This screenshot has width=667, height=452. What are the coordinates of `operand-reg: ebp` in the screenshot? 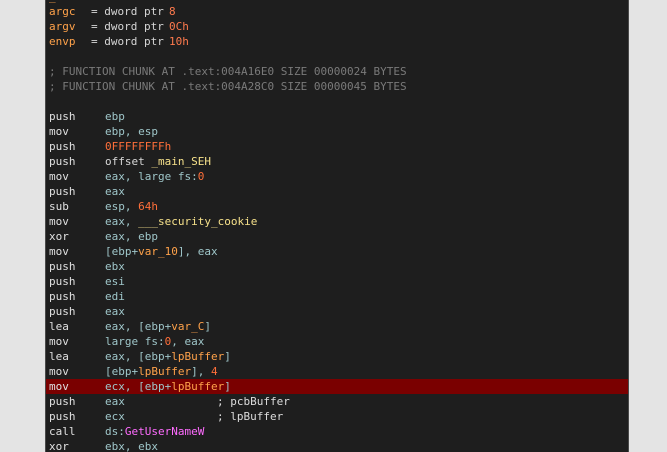 It's located at (115, 116).